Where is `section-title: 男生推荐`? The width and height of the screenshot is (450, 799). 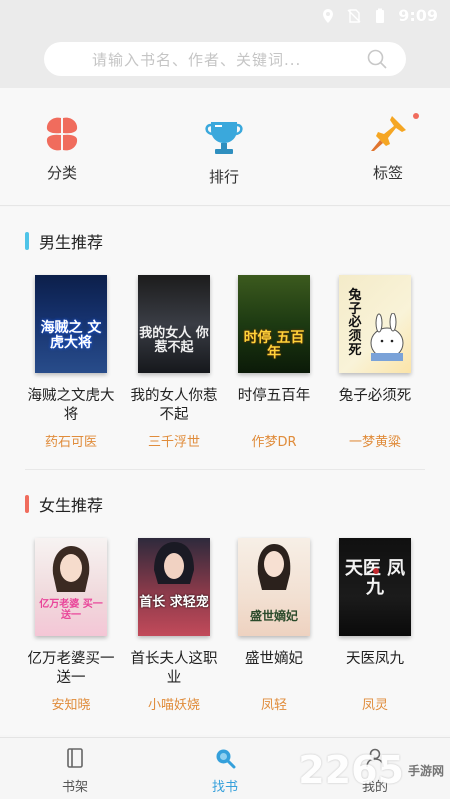 section-title: 男生推荐 is located at coordinates (64, 241).